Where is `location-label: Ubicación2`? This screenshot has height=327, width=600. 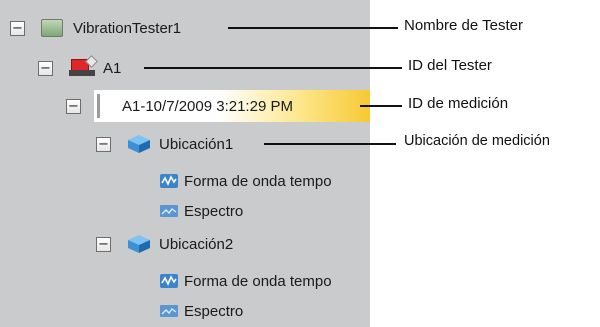 location-label: Ubicación2 is located at coordinates (196, 244).